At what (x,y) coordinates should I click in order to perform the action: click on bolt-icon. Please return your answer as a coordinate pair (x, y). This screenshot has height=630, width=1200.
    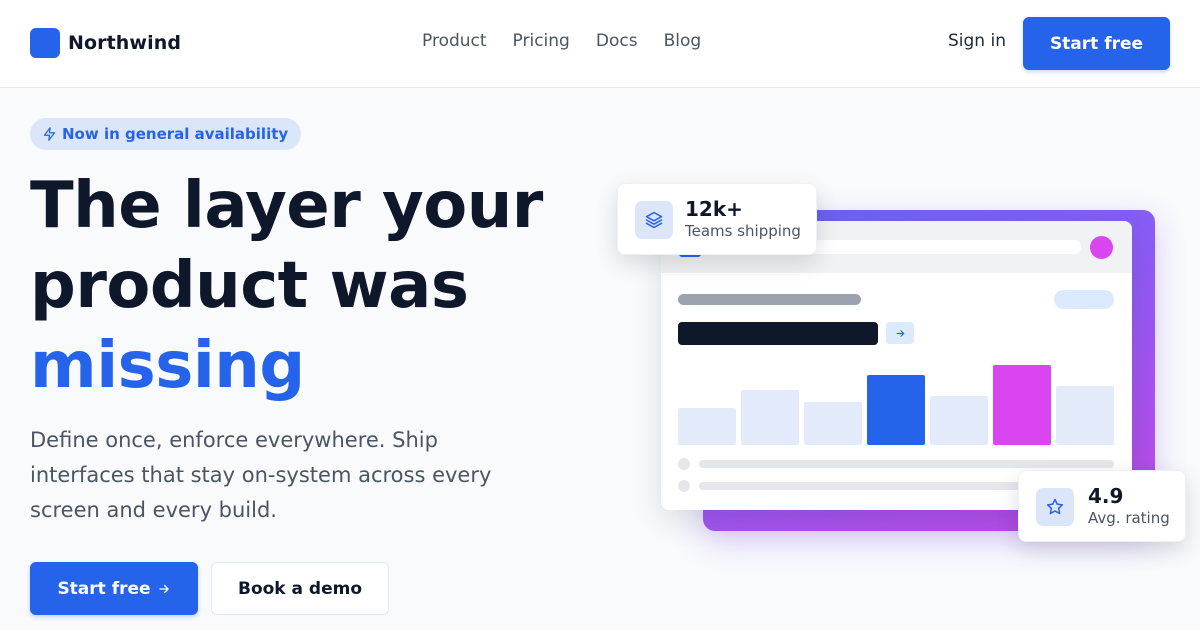
    Looking at the image, I should click on (49, 134).